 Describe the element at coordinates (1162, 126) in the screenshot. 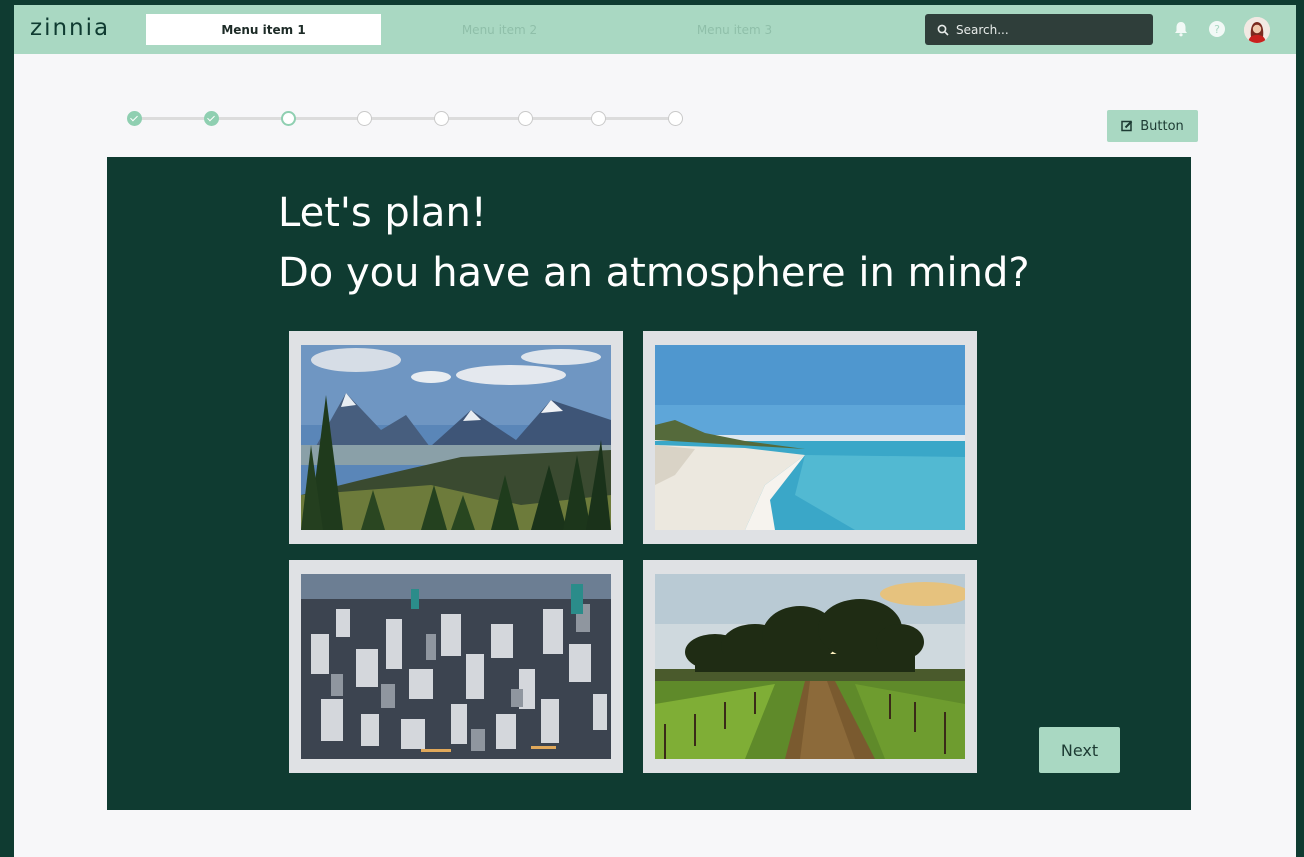

I see `action-button-label: Button` at that location.